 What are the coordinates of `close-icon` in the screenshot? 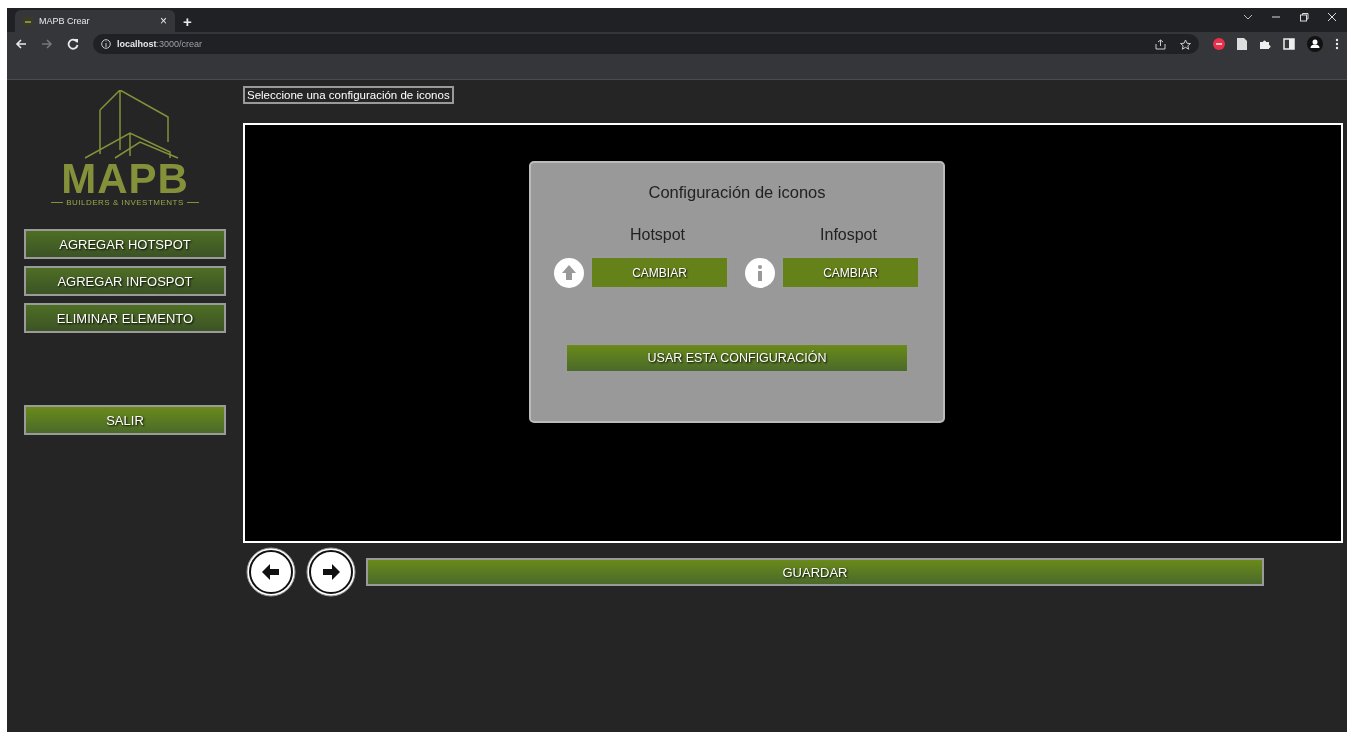 It's located at (1332, 17).